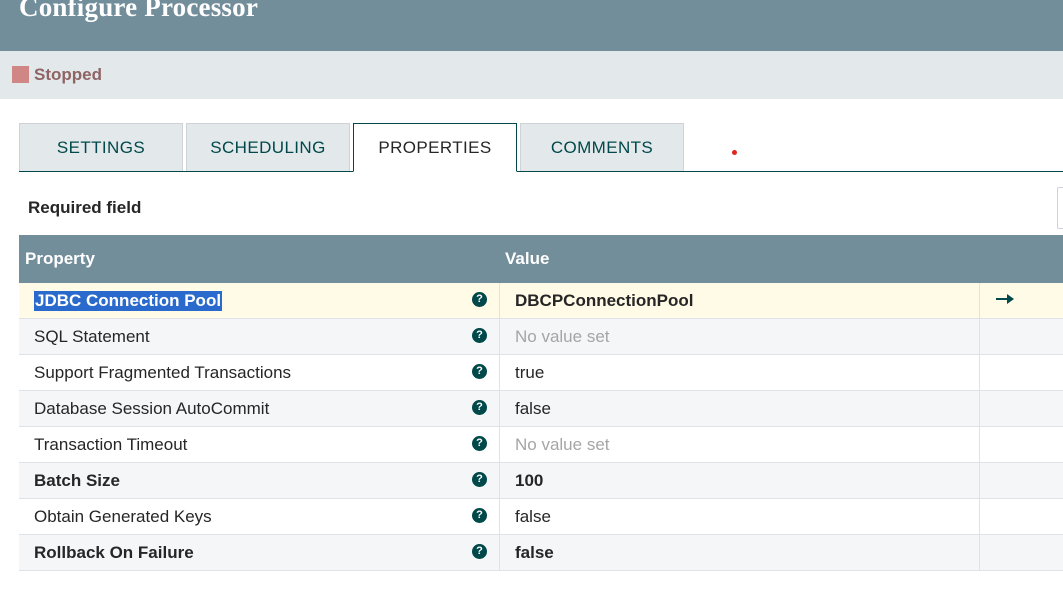  I want to click on column-header-property: Property, so click(60, 258).